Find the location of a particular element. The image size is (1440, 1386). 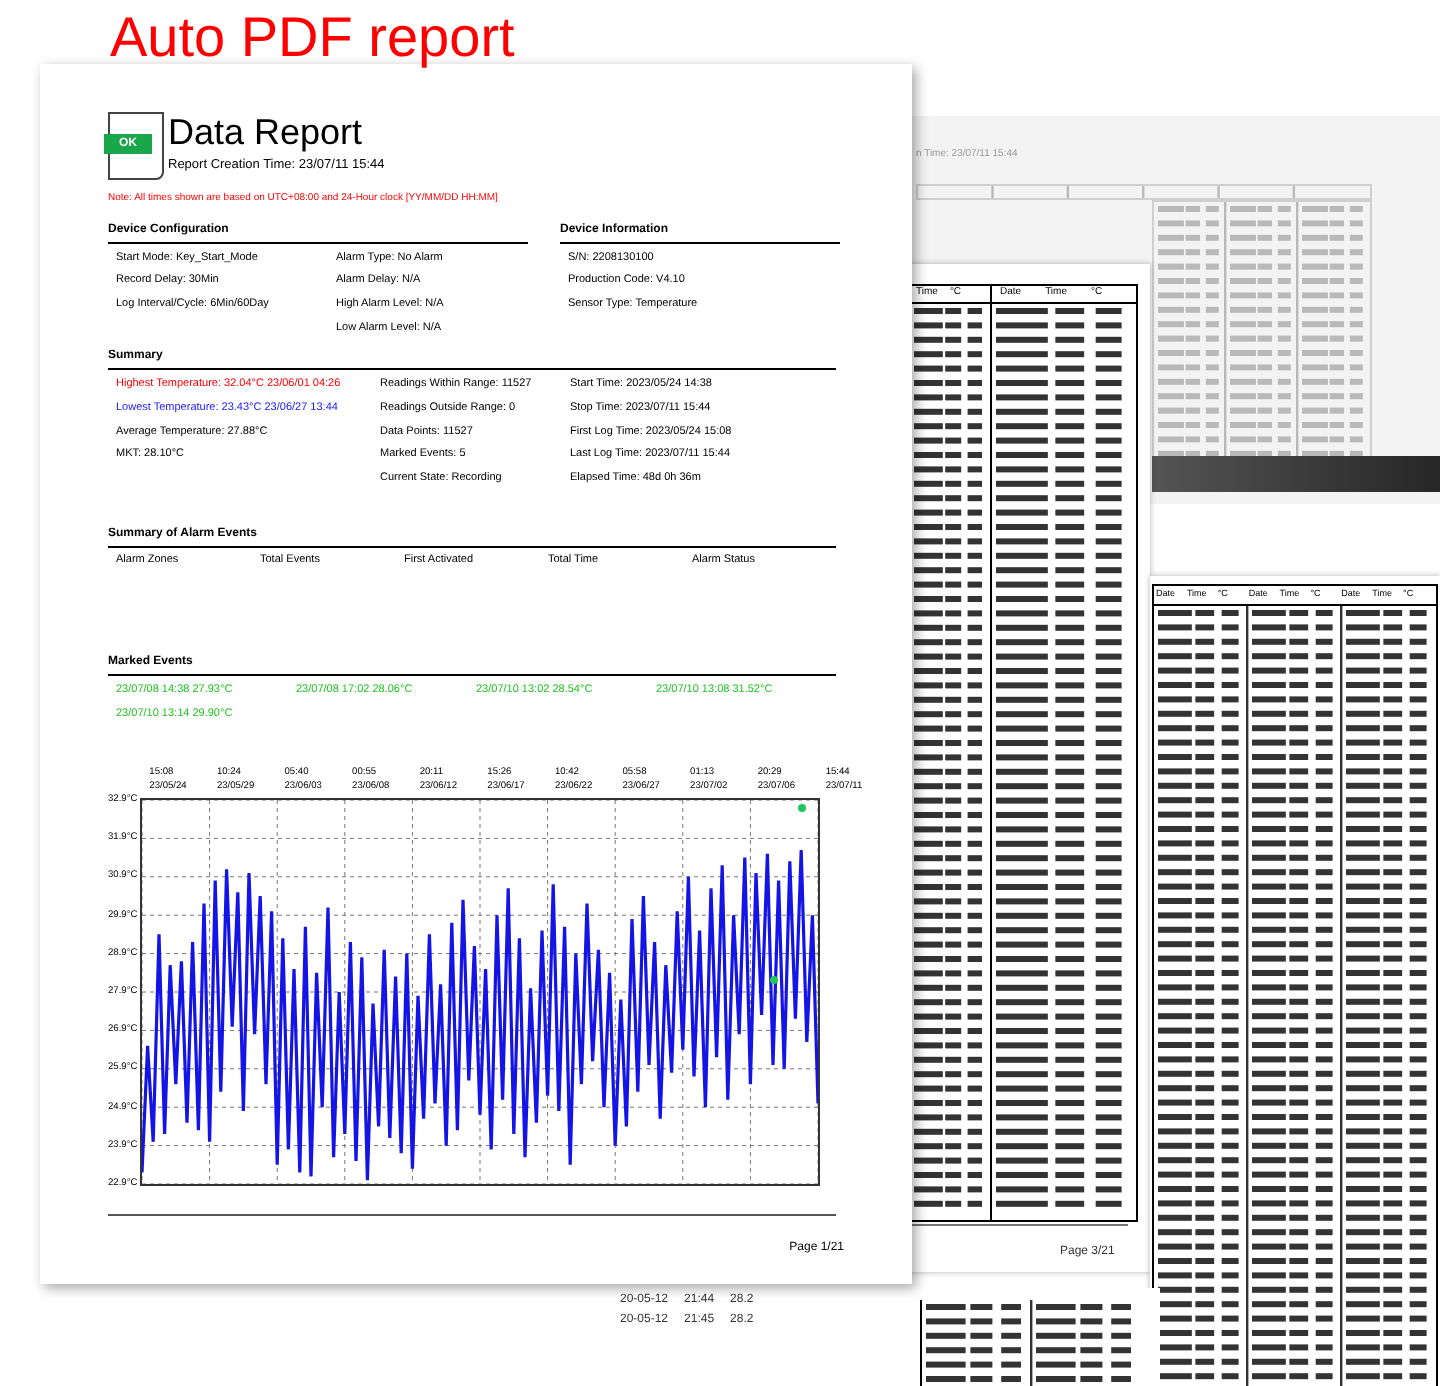

banner-title: Auto PDF report is located at coordinates (312, 38).